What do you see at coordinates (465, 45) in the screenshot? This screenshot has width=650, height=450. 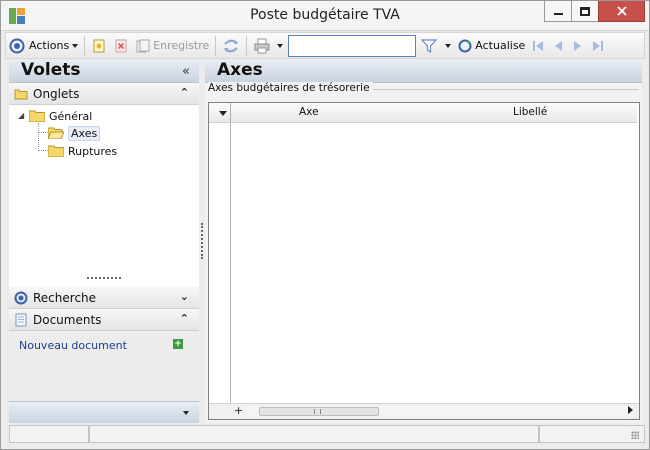 I see `actualise-icon` at bounding box center [465, 45].